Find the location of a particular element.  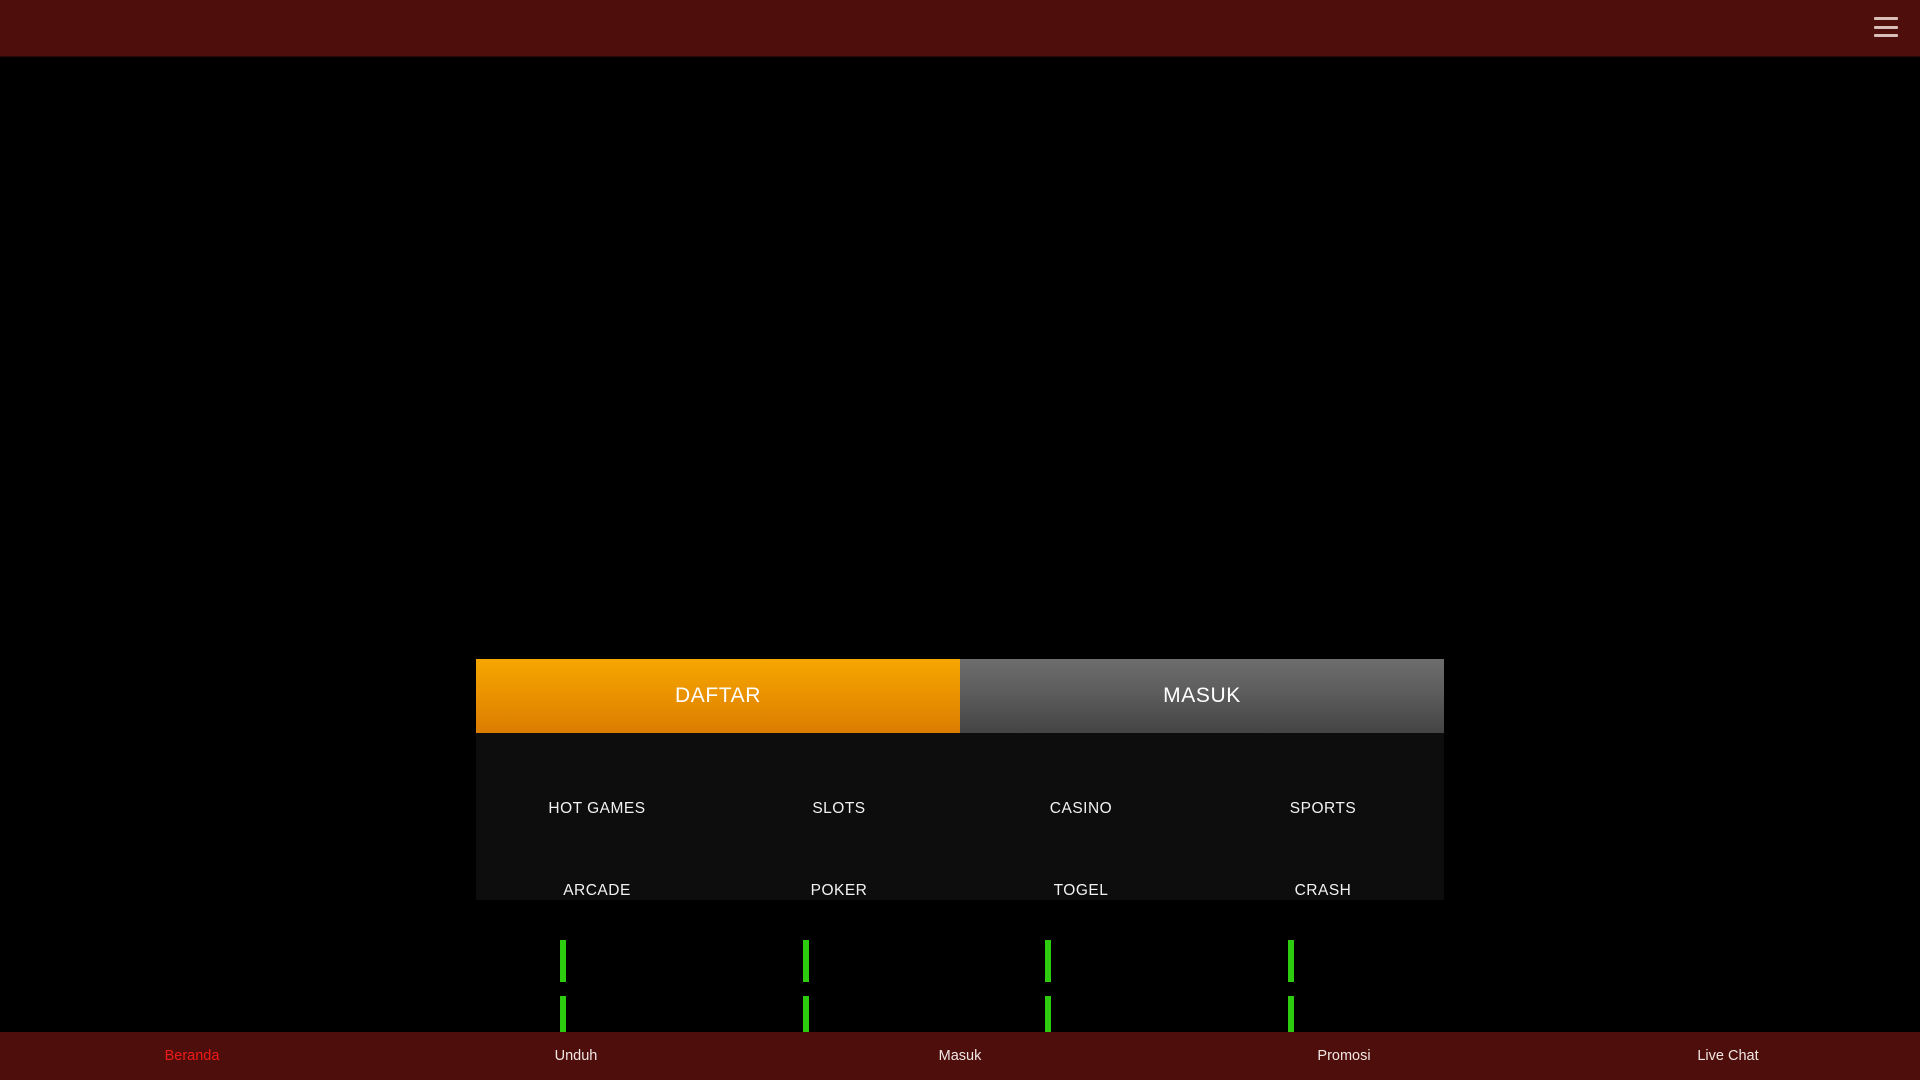

category-label: HOT GAMES is located at coordinates (597, 808).